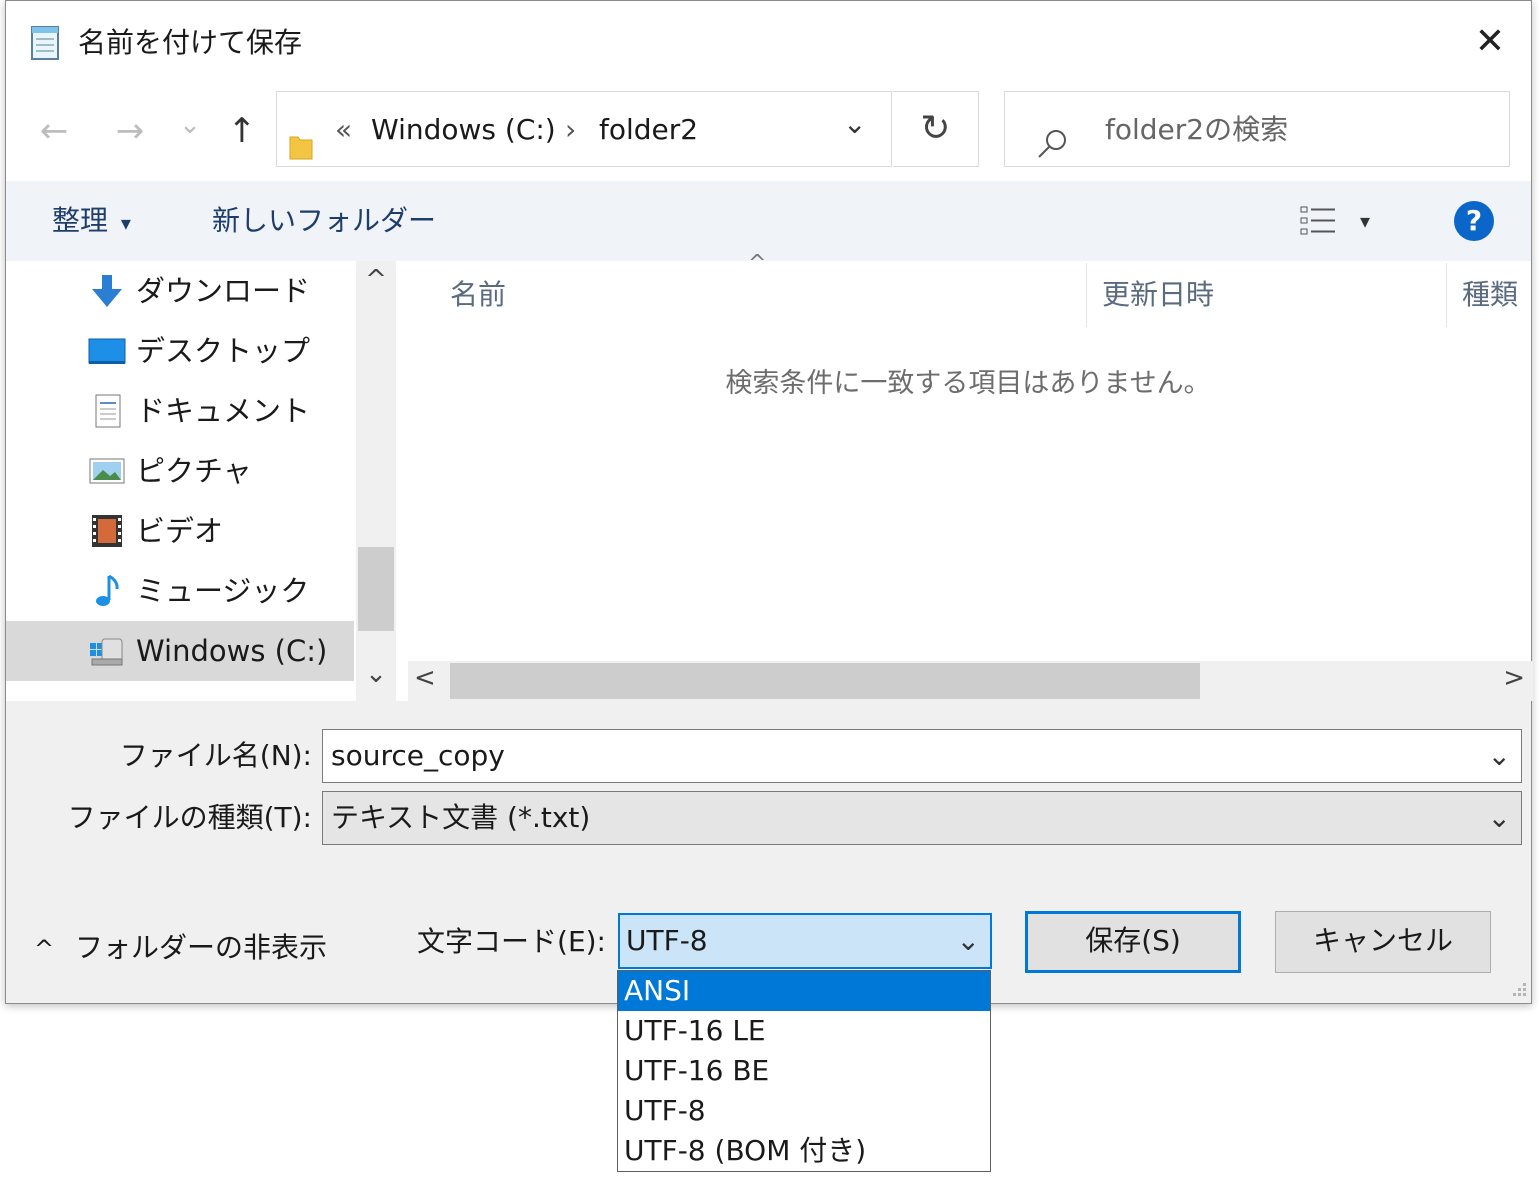  I want to click on encoding-option-utf16le: UTF-16 LE, so click(804, 1031).